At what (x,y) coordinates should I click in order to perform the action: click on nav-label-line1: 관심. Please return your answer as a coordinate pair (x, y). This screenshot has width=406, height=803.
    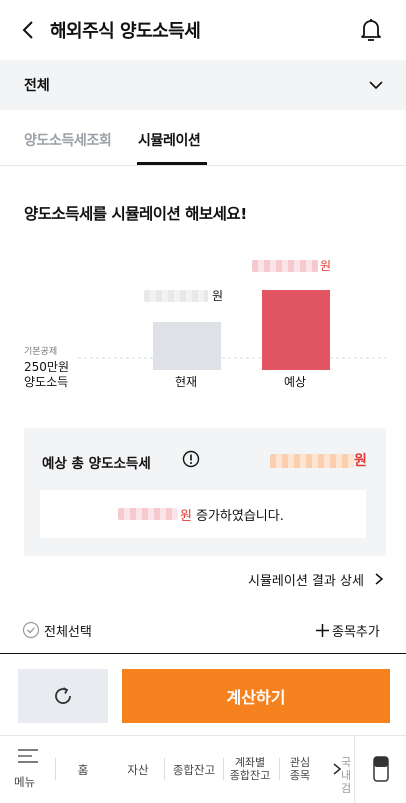
    Looking at the image, I should click on (300, 762).